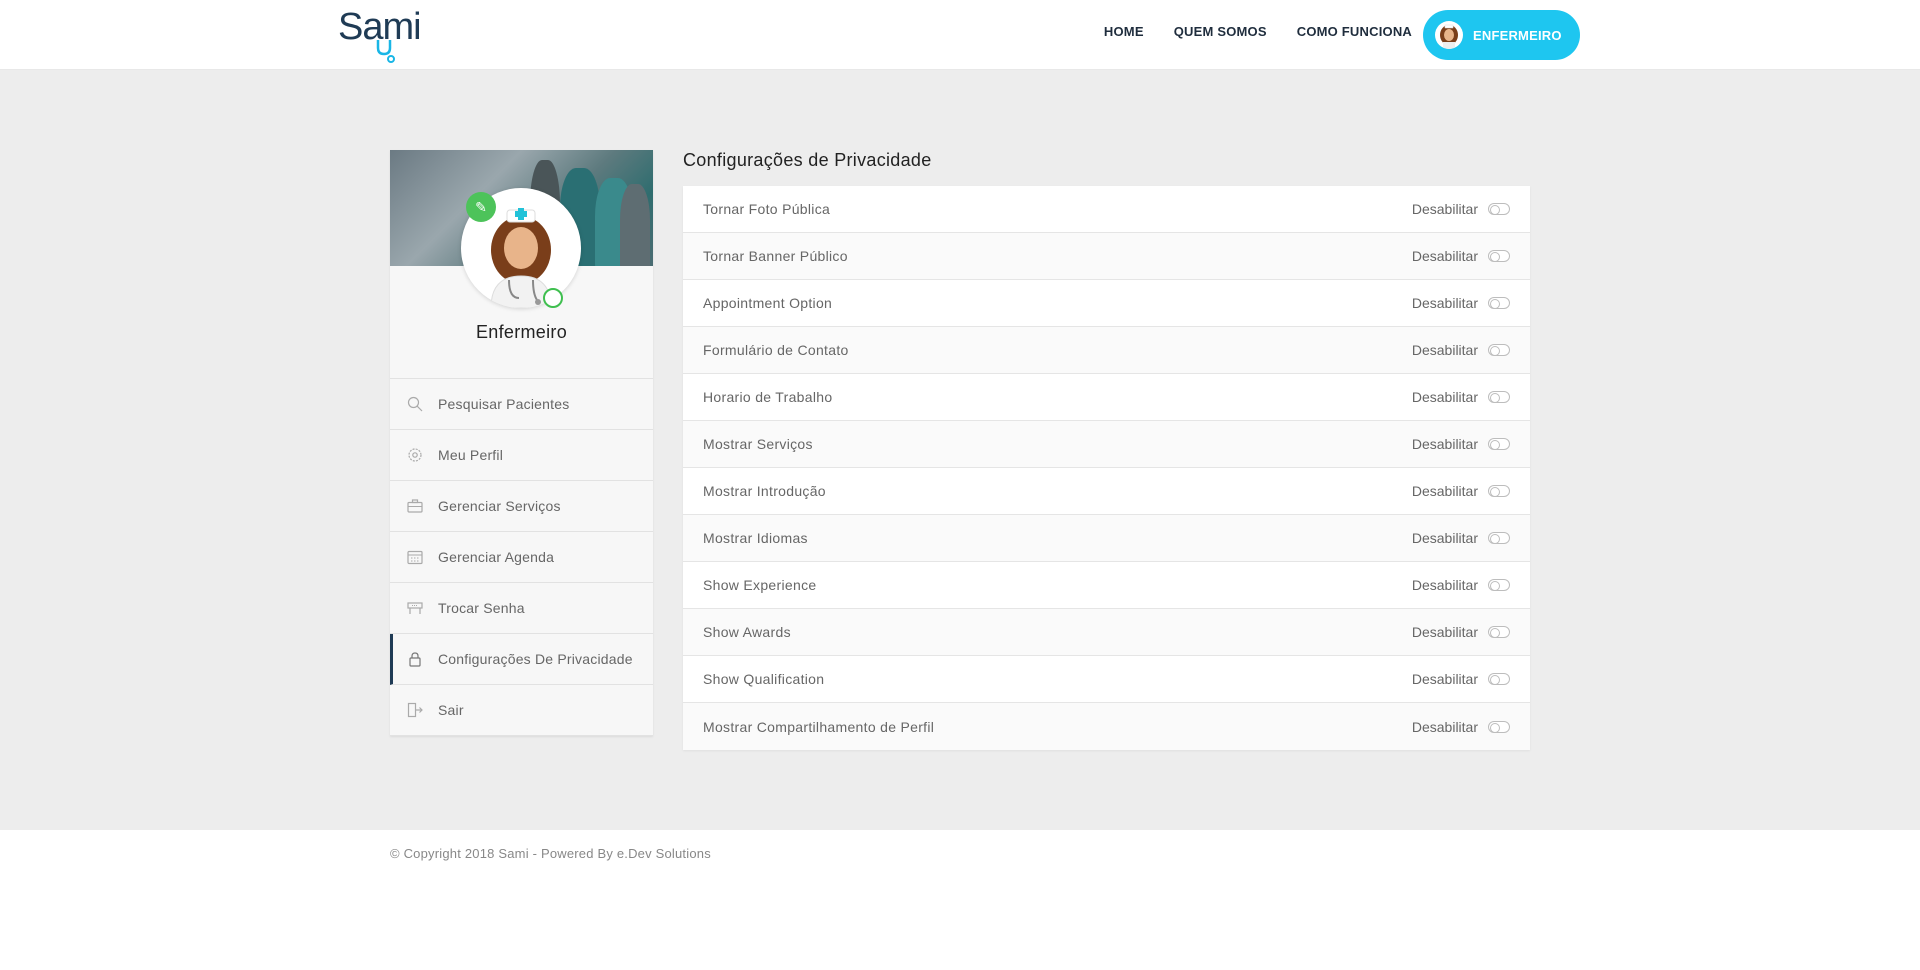 This screenshot has width=1920, height=970. I want to click on main-nav: HOME QUEM SOMOS COMO FUNCIONA, so click(1243, 31).